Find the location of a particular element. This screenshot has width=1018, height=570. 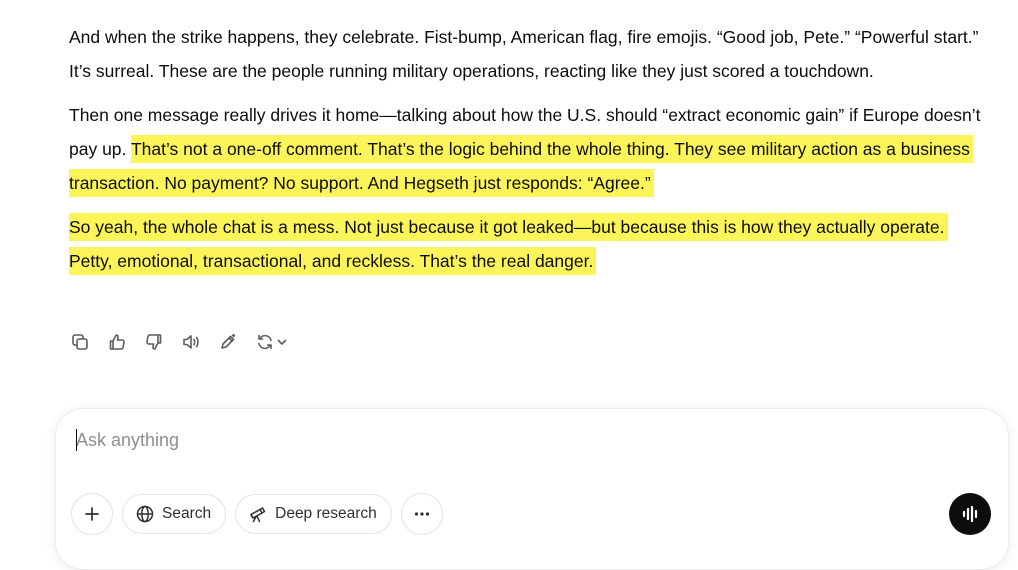

edit-canvas-button is located at coordinates (228, 342).